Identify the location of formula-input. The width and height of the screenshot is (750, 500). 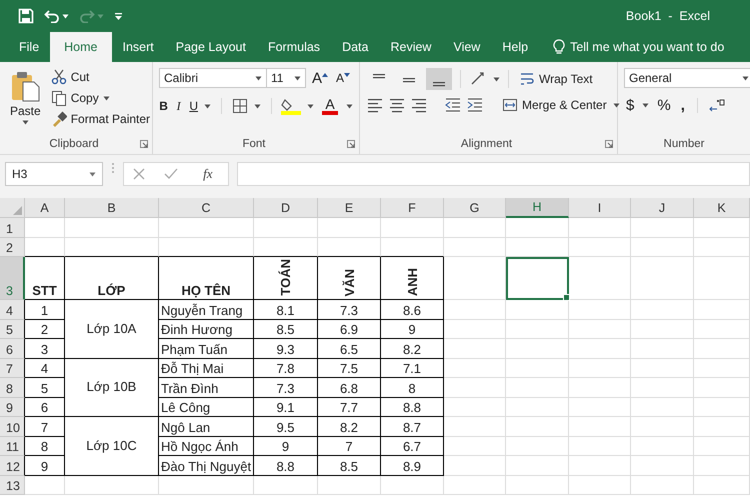
(493, 174).